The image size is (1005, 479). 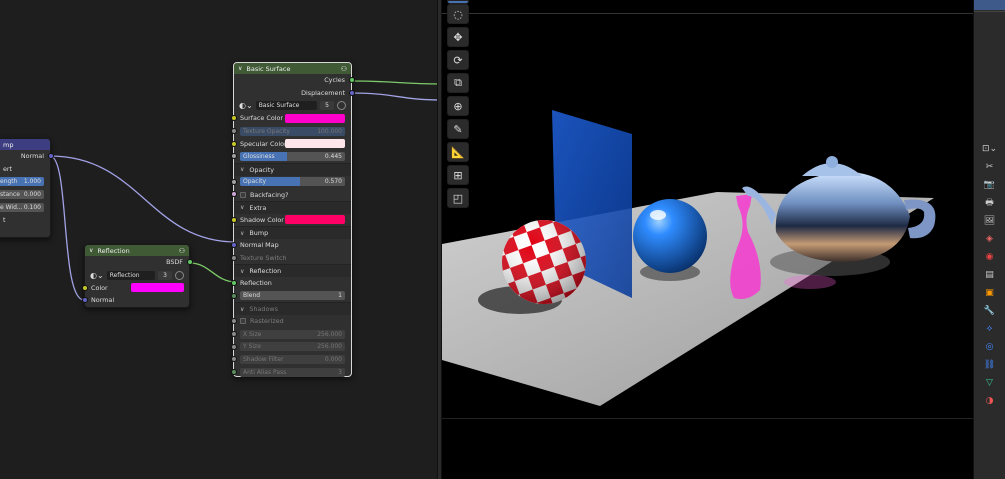 I want to click on specular-color-swatch, so click(x=315, y=144).